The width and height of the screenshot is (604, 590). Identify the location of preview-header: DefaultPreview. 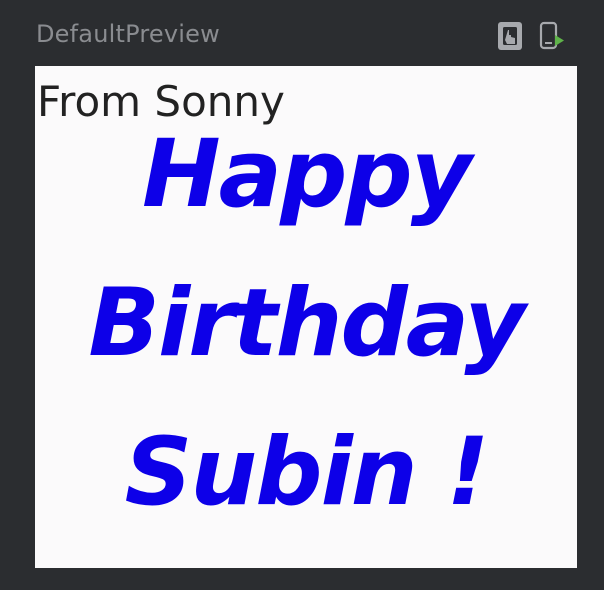
(302, 33).